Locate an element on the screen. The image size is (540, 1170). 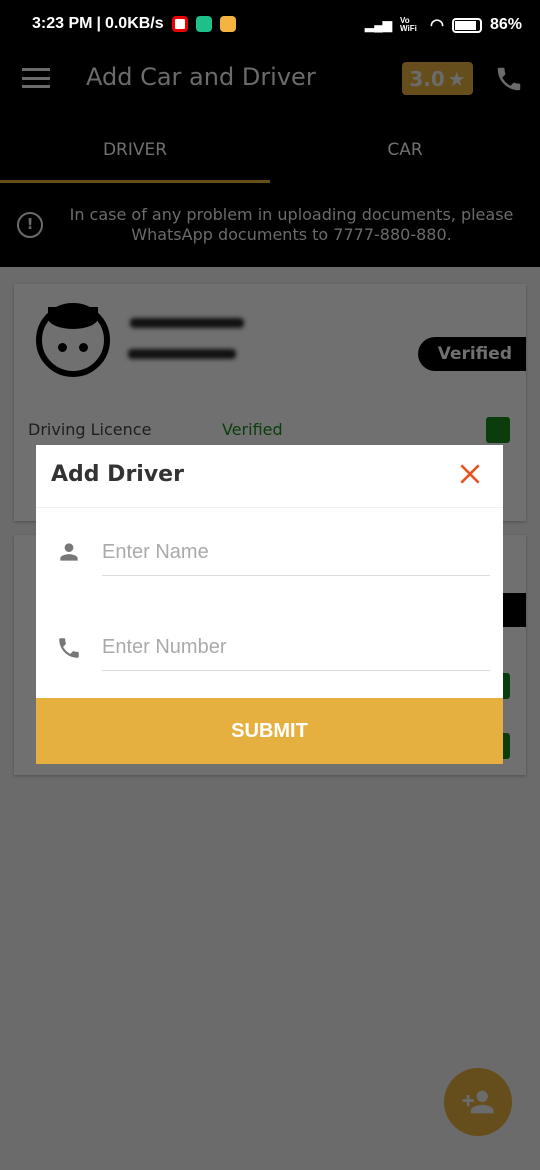
battery-percent: 86% is located at coordinates (505, 24).